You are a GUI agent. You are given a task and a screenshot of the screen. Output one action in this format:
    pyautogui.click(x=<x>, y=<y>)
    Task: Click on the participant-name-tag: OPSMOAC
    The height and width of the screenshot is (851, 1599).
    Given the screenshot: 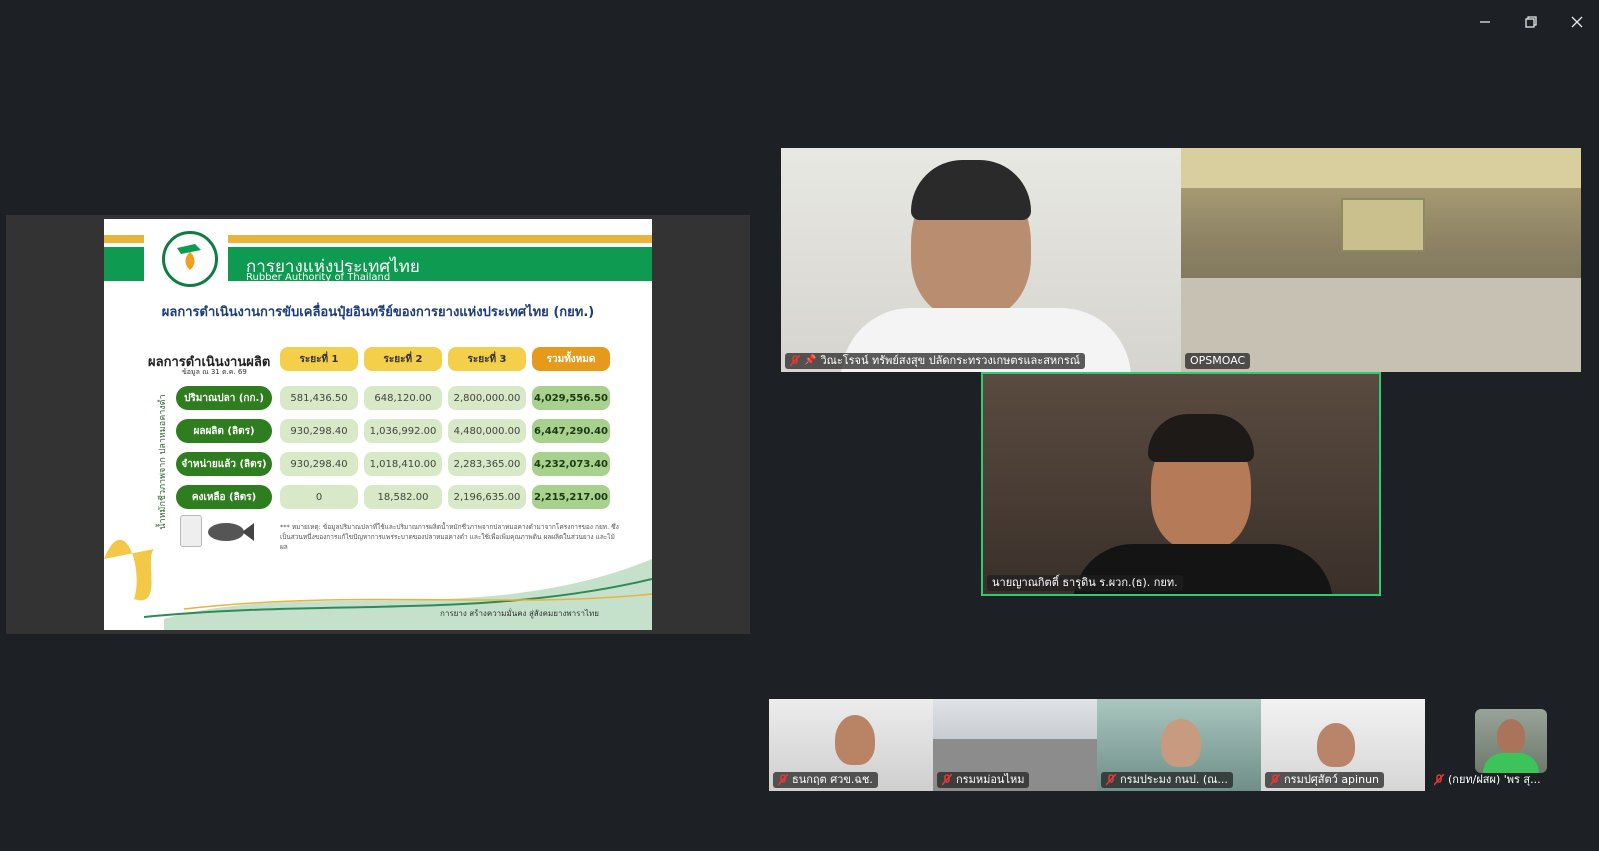 What is the action you would take?
    pyautogui.click(x=1218, y=361)
    